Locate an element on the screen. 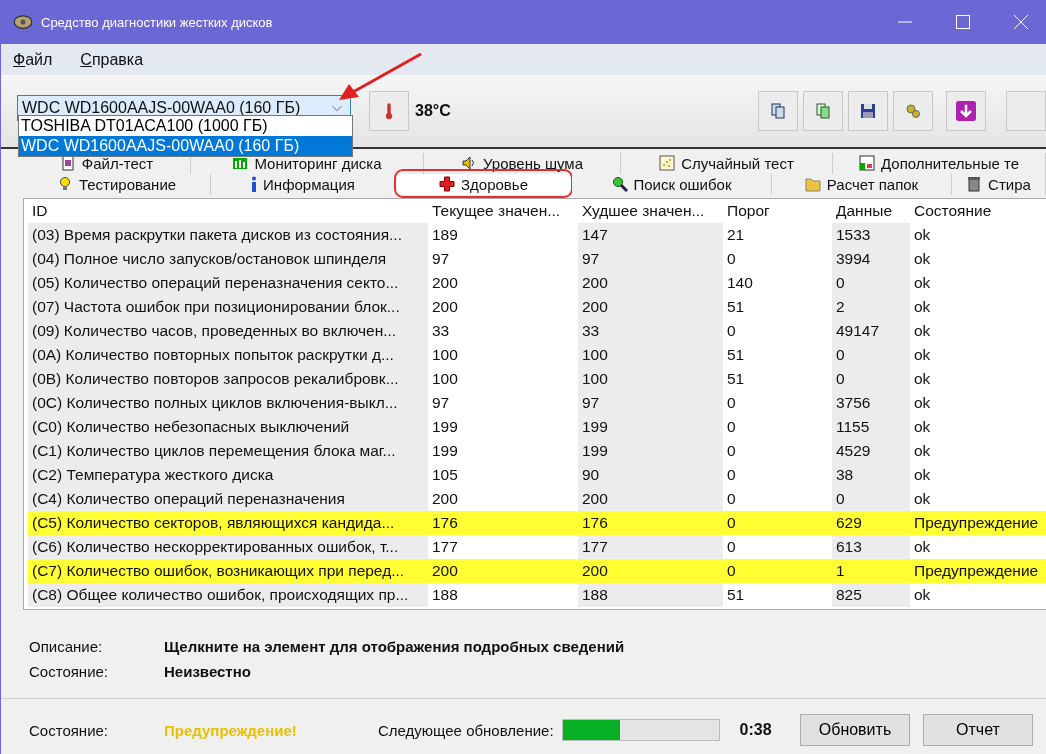 The height and width of the screenshot is (754, 1046). down-arrow-icon is located at coordinates (966, 111).